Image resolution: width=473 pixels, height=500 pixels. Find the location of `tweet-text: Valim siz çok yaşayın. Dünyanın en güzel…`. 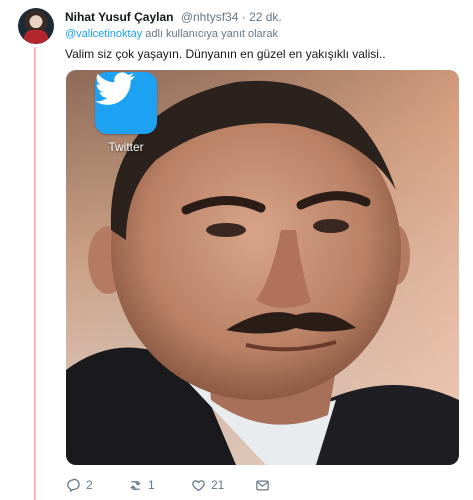

tweet-text: Valim siz çok yaşayın. Dünyanın en güzel… is located at coordinates (225, 54).